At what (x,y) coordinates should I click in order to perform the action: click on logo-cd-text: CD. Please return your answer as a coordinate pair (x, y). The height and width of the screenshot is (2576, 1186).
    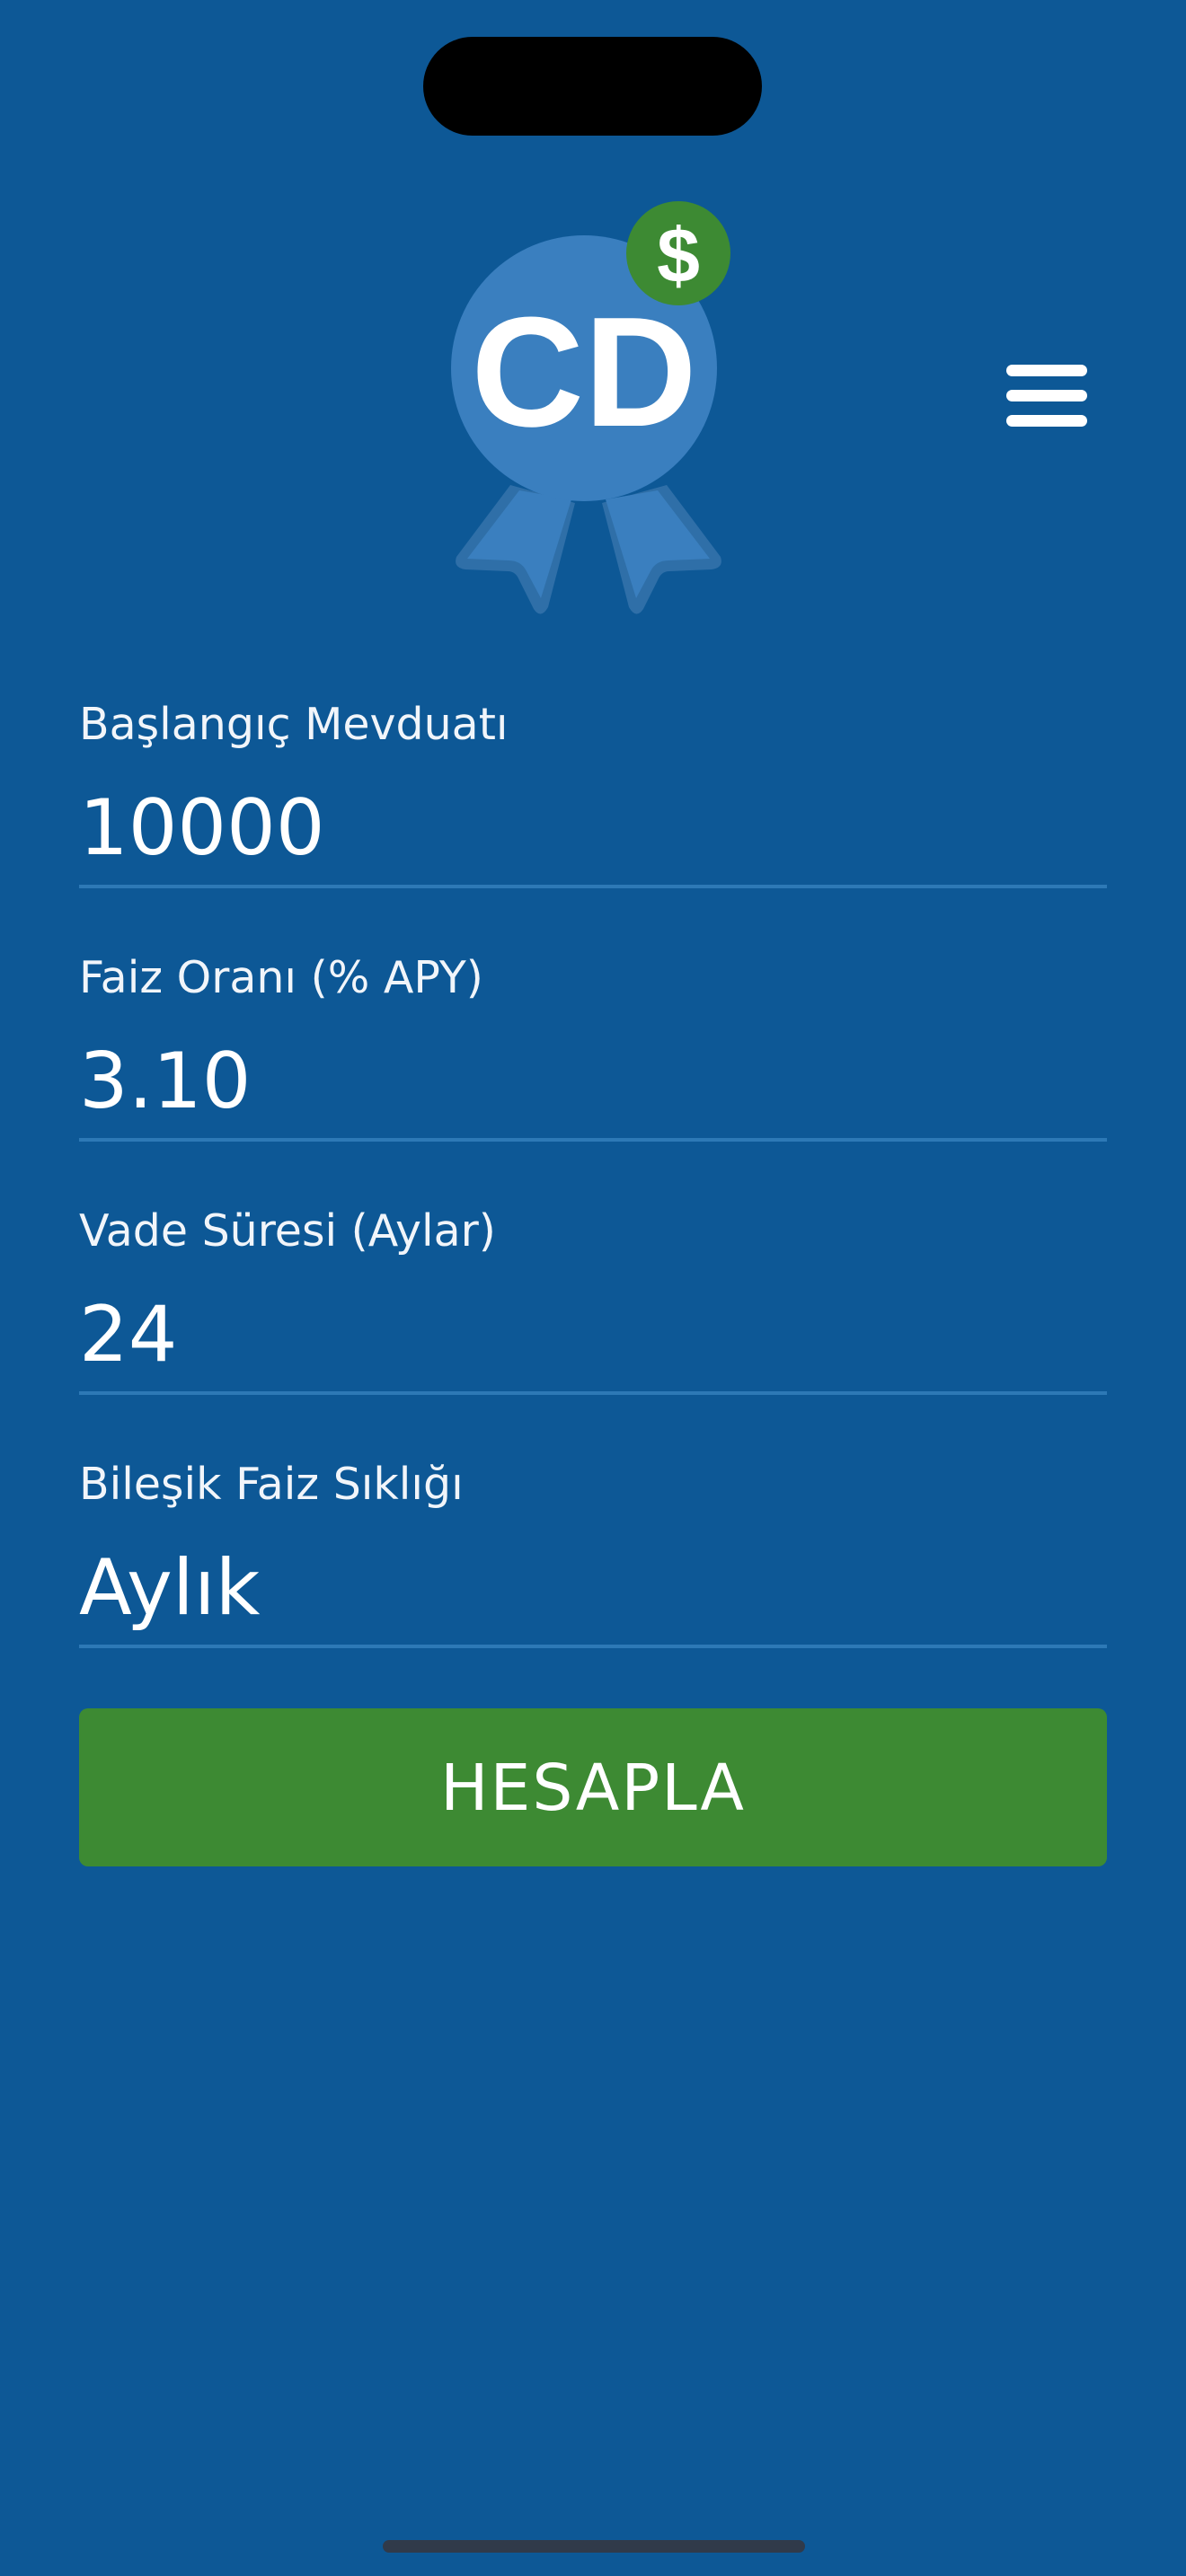
    Looking at the image, I should click on (583, 371).